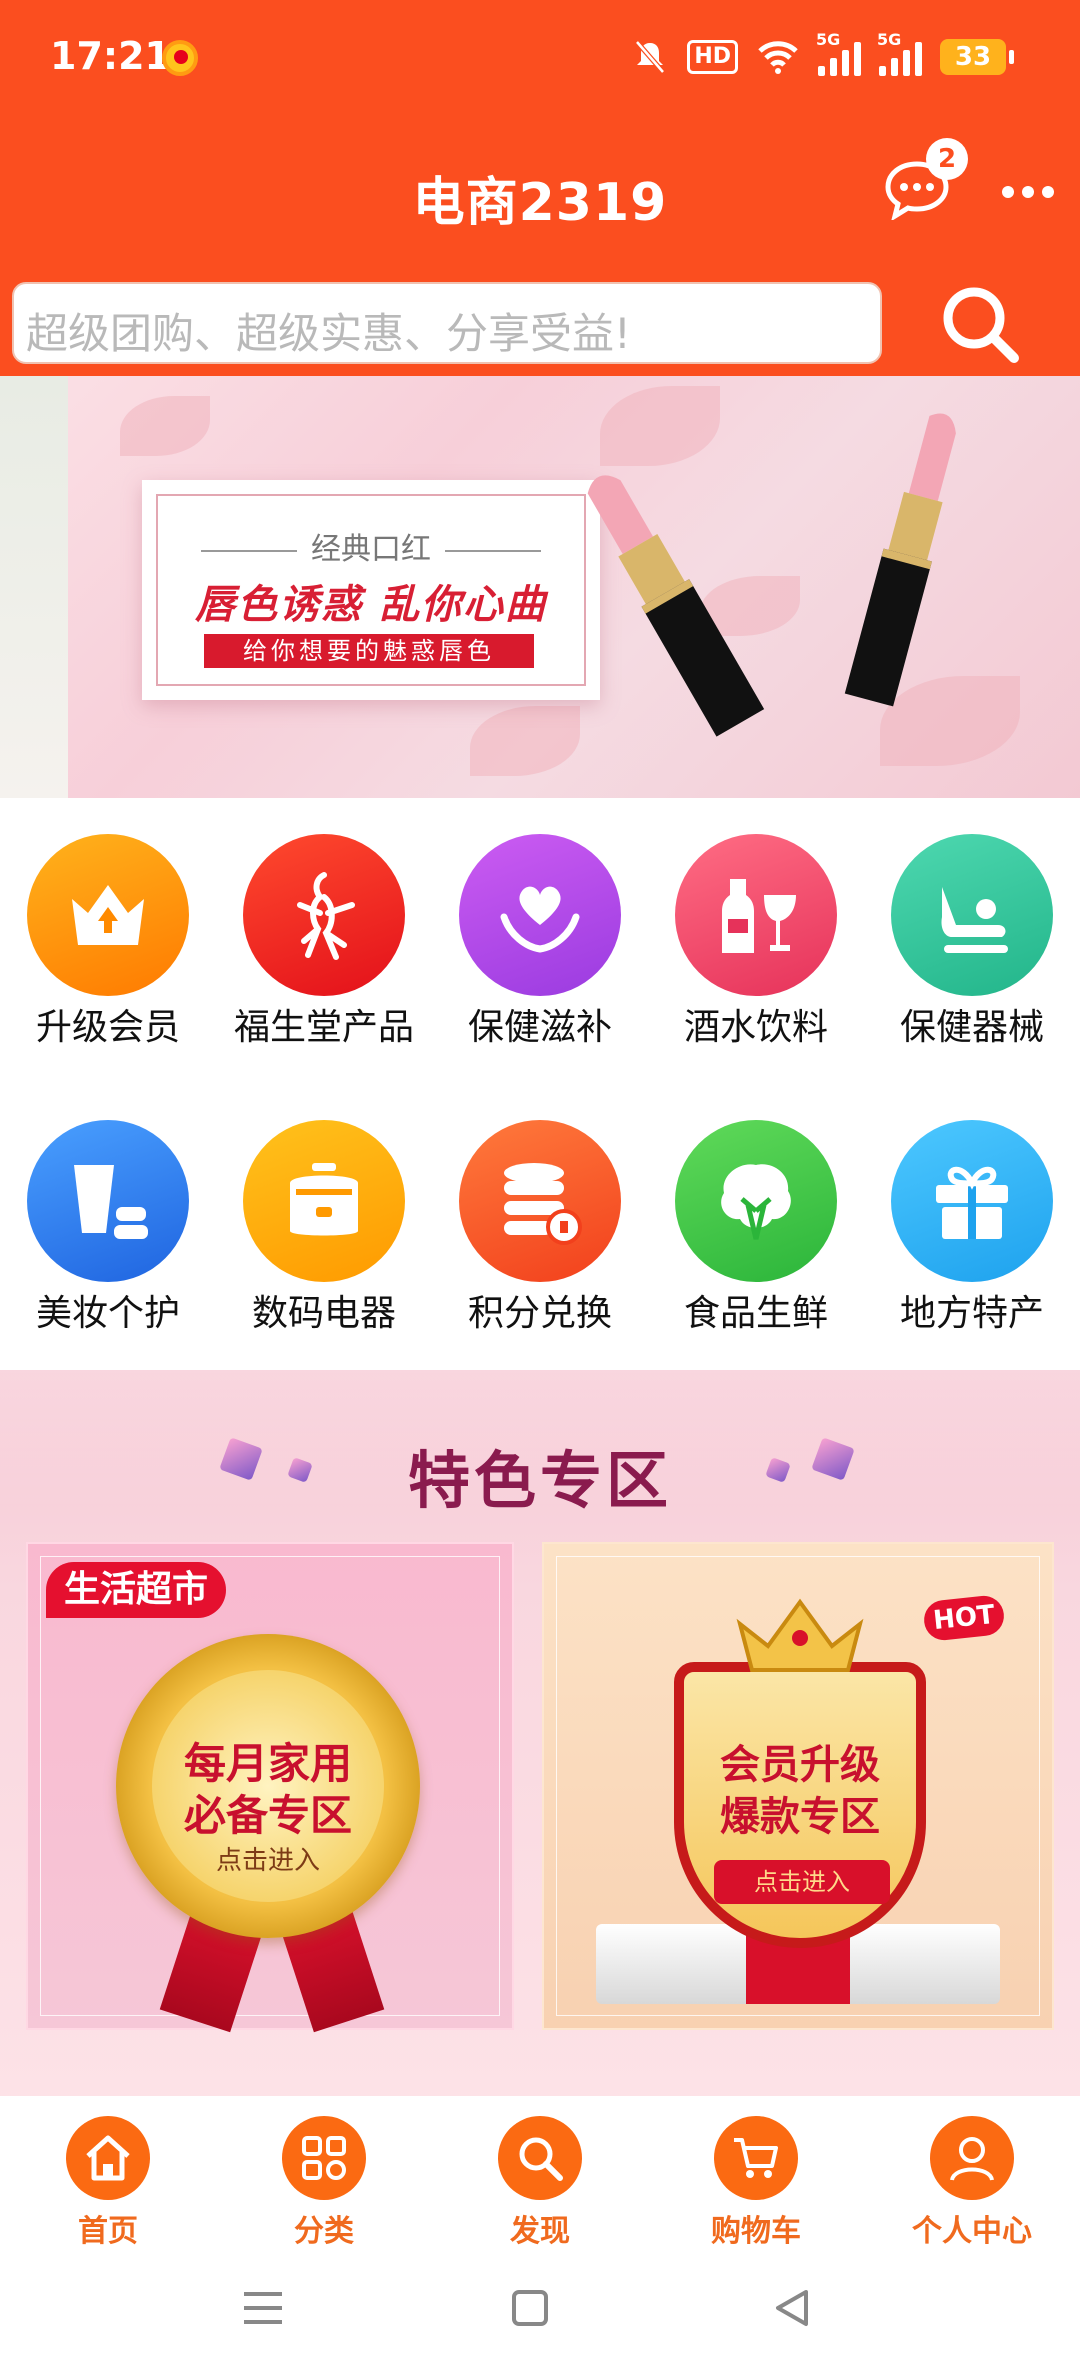  I want to click on category-digital-appliances: 数码电器, so click(324, 1226).